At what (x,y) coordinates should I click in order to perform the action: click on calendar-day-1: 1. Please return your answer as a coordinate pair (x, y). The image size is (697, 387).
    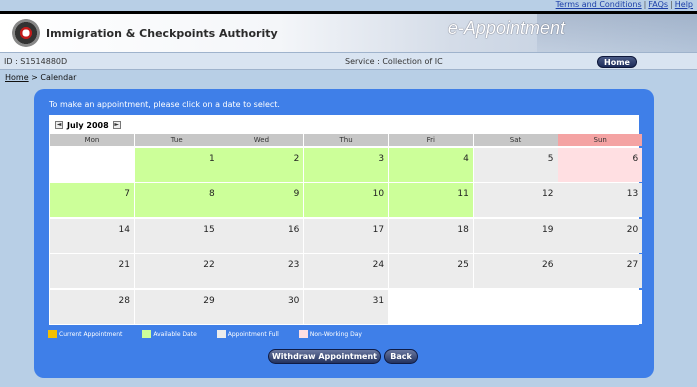
    Looking at the image, I should click on (176, 165).